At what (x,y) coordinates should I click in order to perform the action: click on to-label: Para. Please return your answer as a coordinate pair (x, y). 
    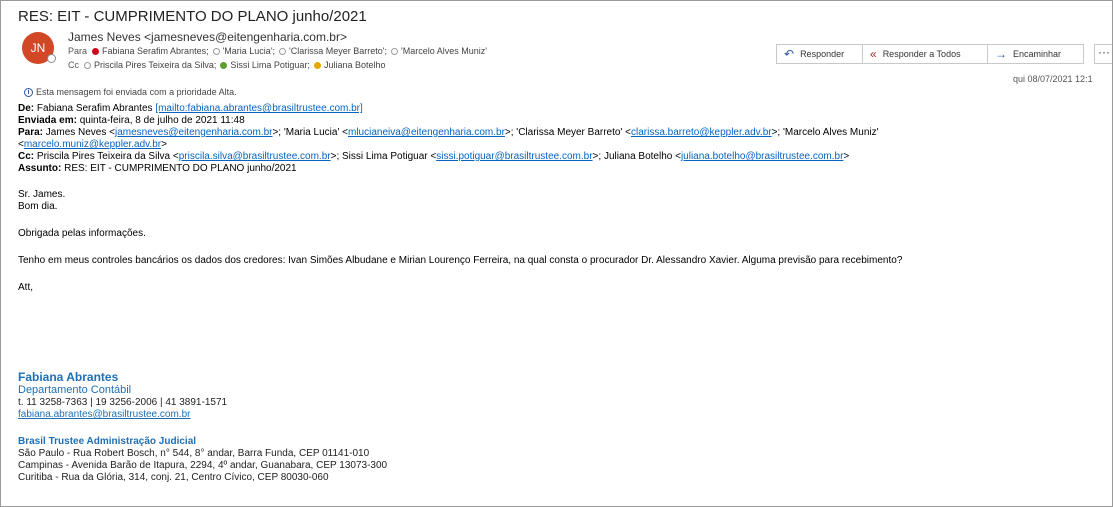
    Looking at the image, I should click on (78, 51).